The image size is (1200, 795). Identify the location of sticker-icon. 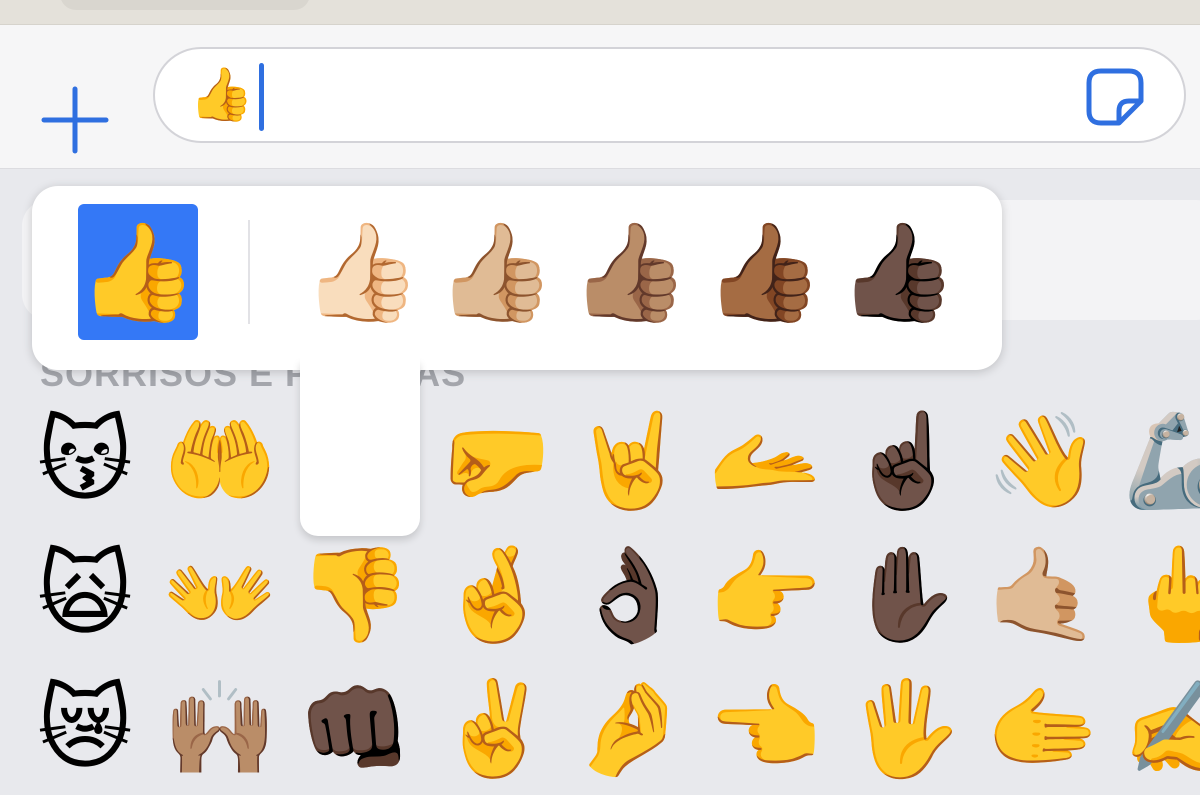
(1115, 97).